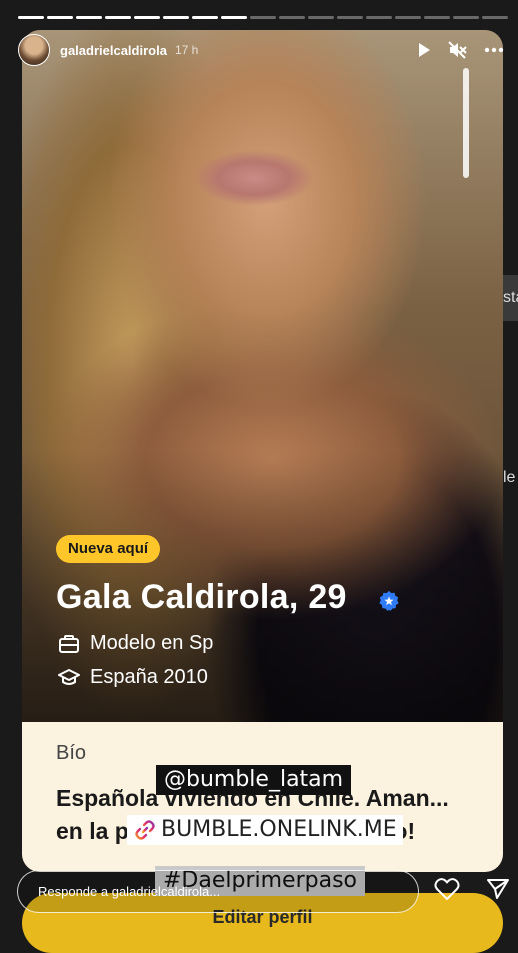  I want to click on bio-title: Bío, so click(71, 753).